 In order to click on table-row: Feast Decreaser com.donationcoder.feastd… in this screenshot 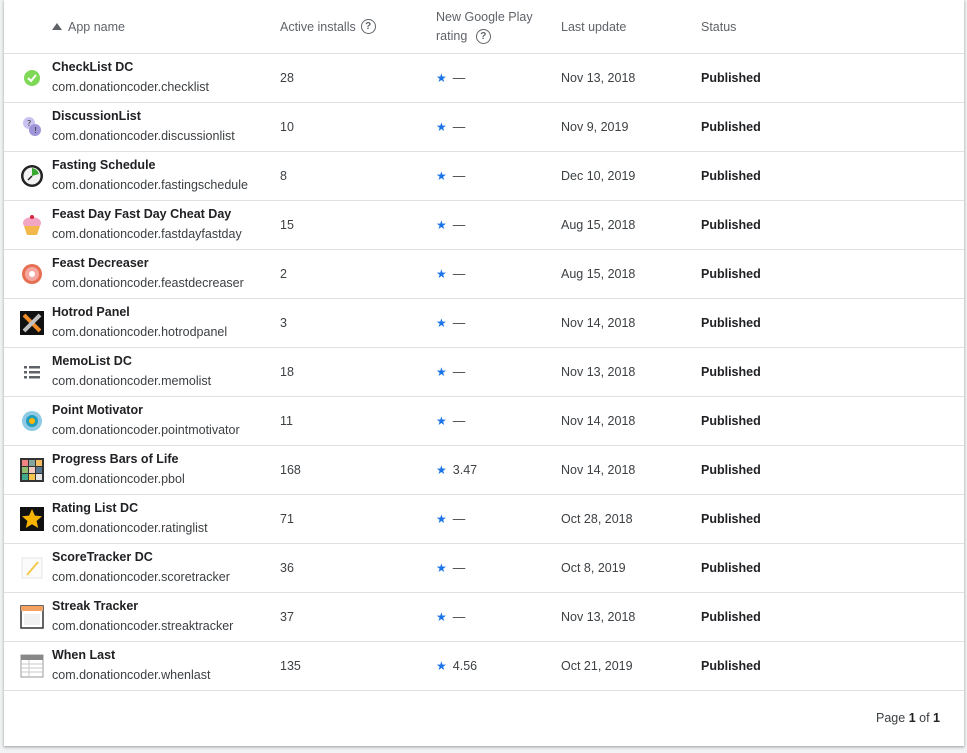, I will do `click(484, 274)`.